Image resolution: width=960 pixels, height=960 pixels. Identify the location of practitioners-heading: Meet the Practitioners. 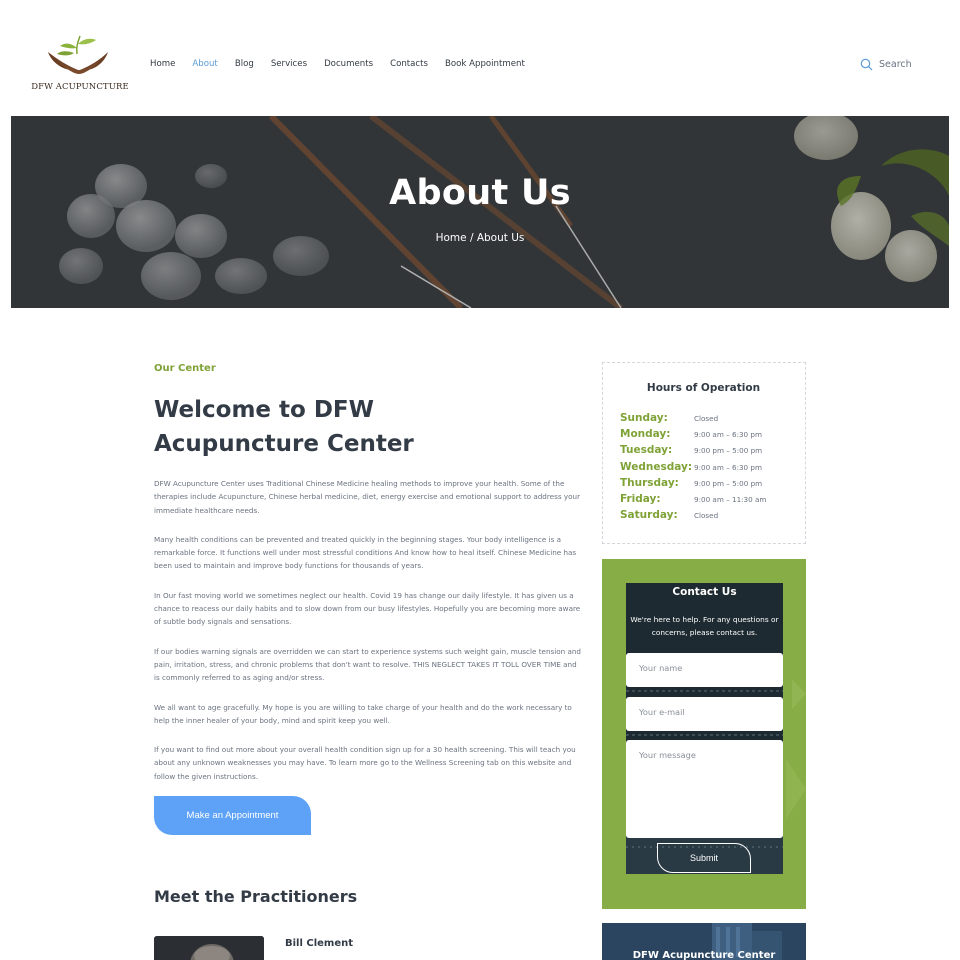
(256, 896).